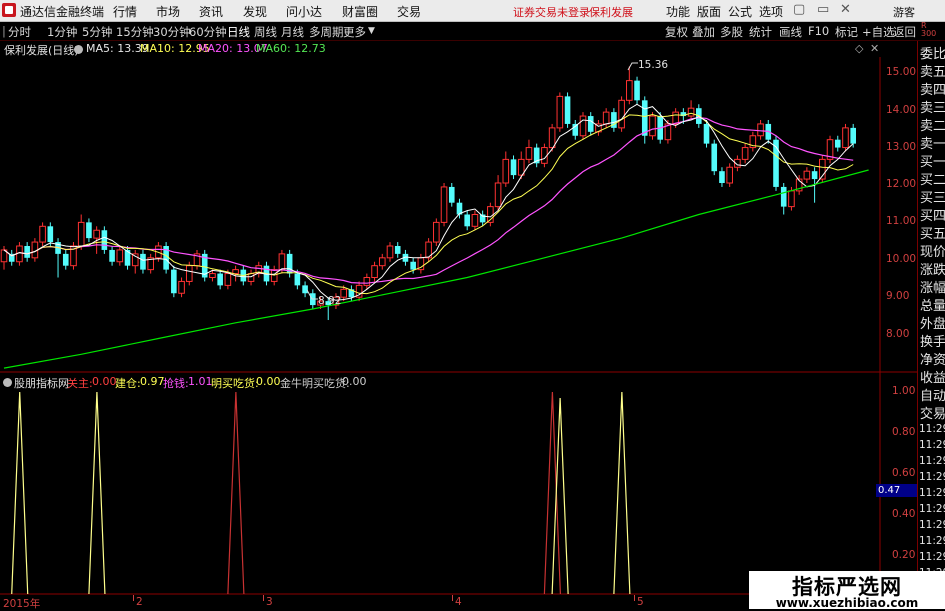 The width and height of the screenshot is (945, 611). What do you see at coordinates (139, 602) in the screenshot?
I see `date-axis-label: 2` at bounding box center [139, 602].